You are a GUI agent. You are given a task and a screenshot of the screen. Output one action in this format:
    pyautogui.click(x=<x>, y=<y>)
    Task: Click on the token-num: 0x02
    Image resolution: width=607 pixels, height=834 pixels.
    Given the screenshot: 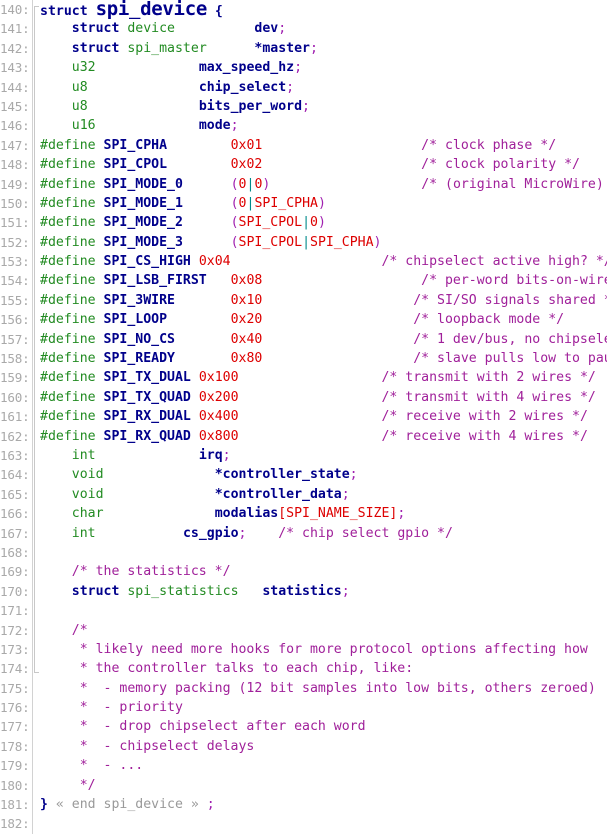 What is the action you would take?
    pyautogui.click(x=246, y=165)
    